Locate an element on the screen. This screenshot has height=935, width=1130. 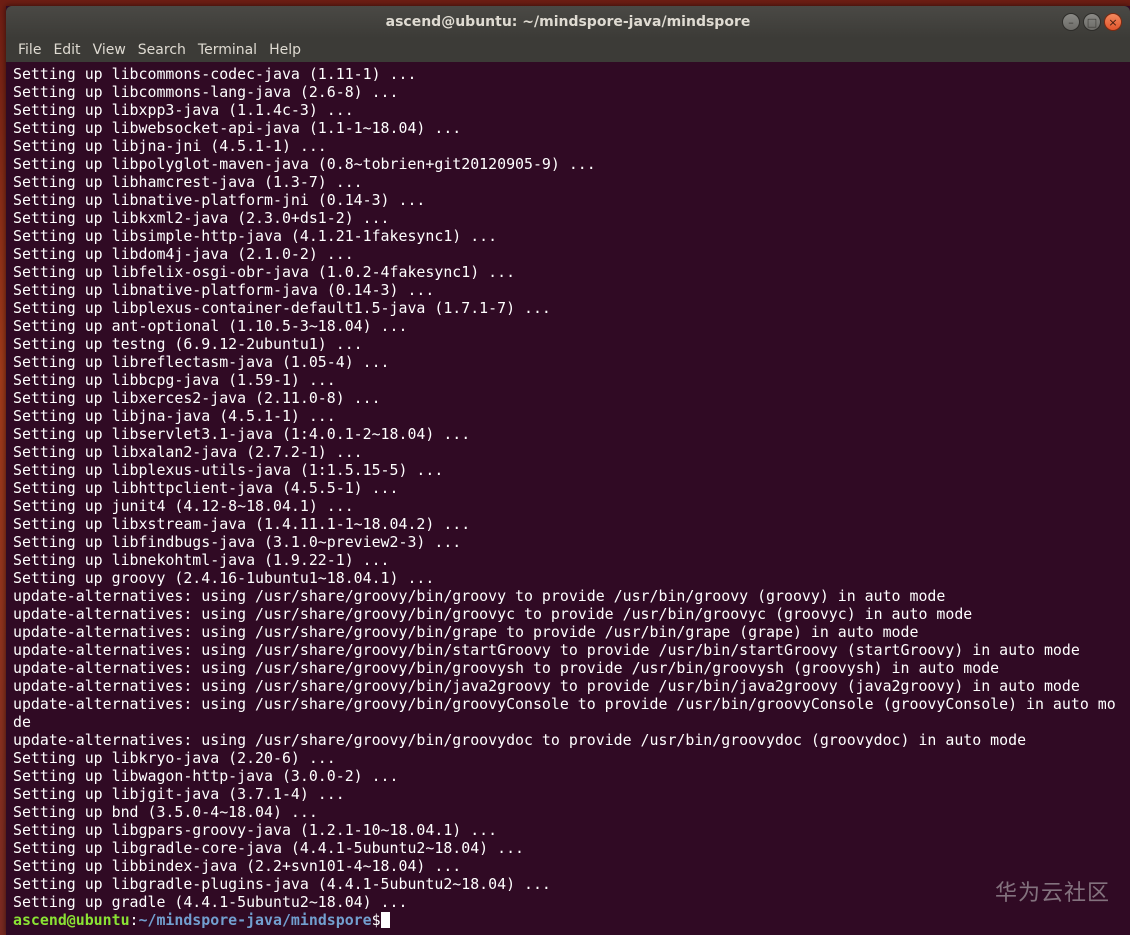
menu-bar: File Edit View Search Terminal Help is located at coordinates (568, 50).